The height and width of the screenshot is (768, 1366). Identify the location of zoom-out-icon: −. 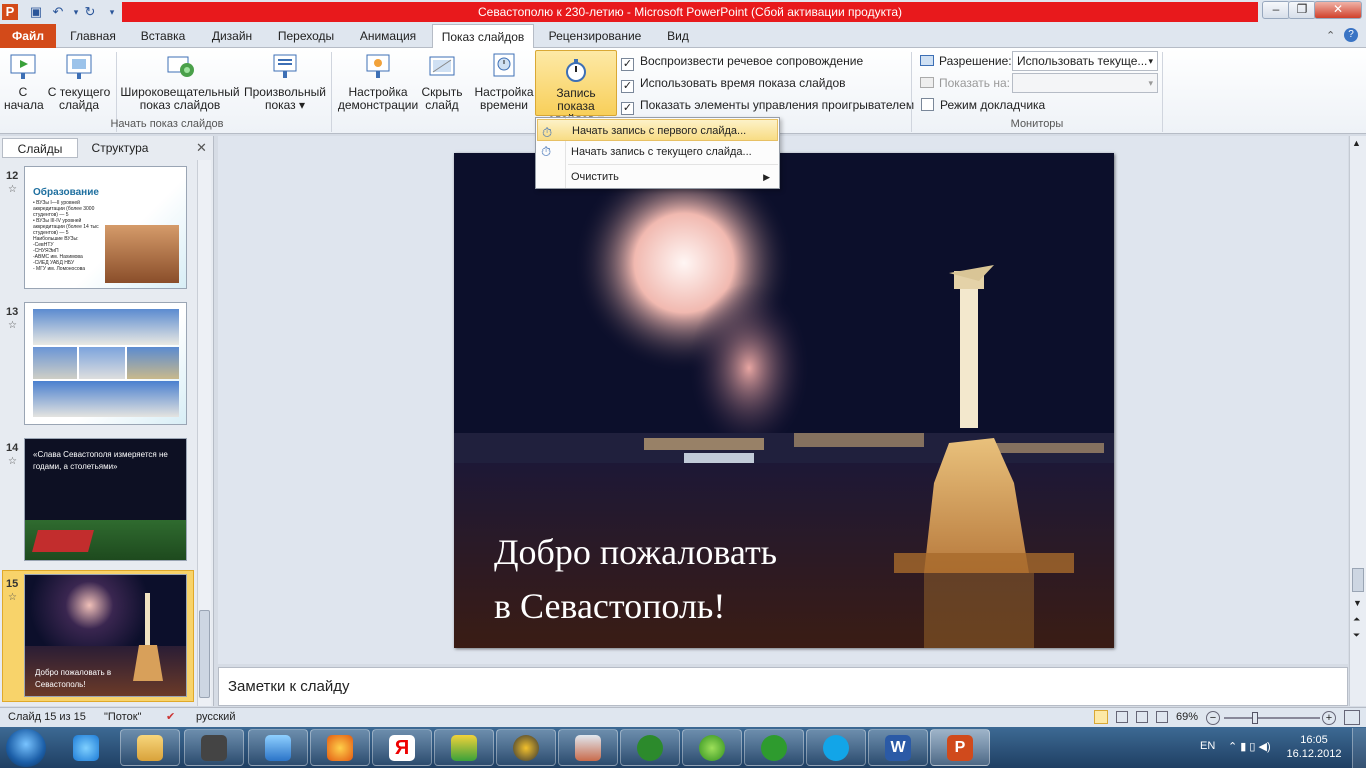
(1213, 718).